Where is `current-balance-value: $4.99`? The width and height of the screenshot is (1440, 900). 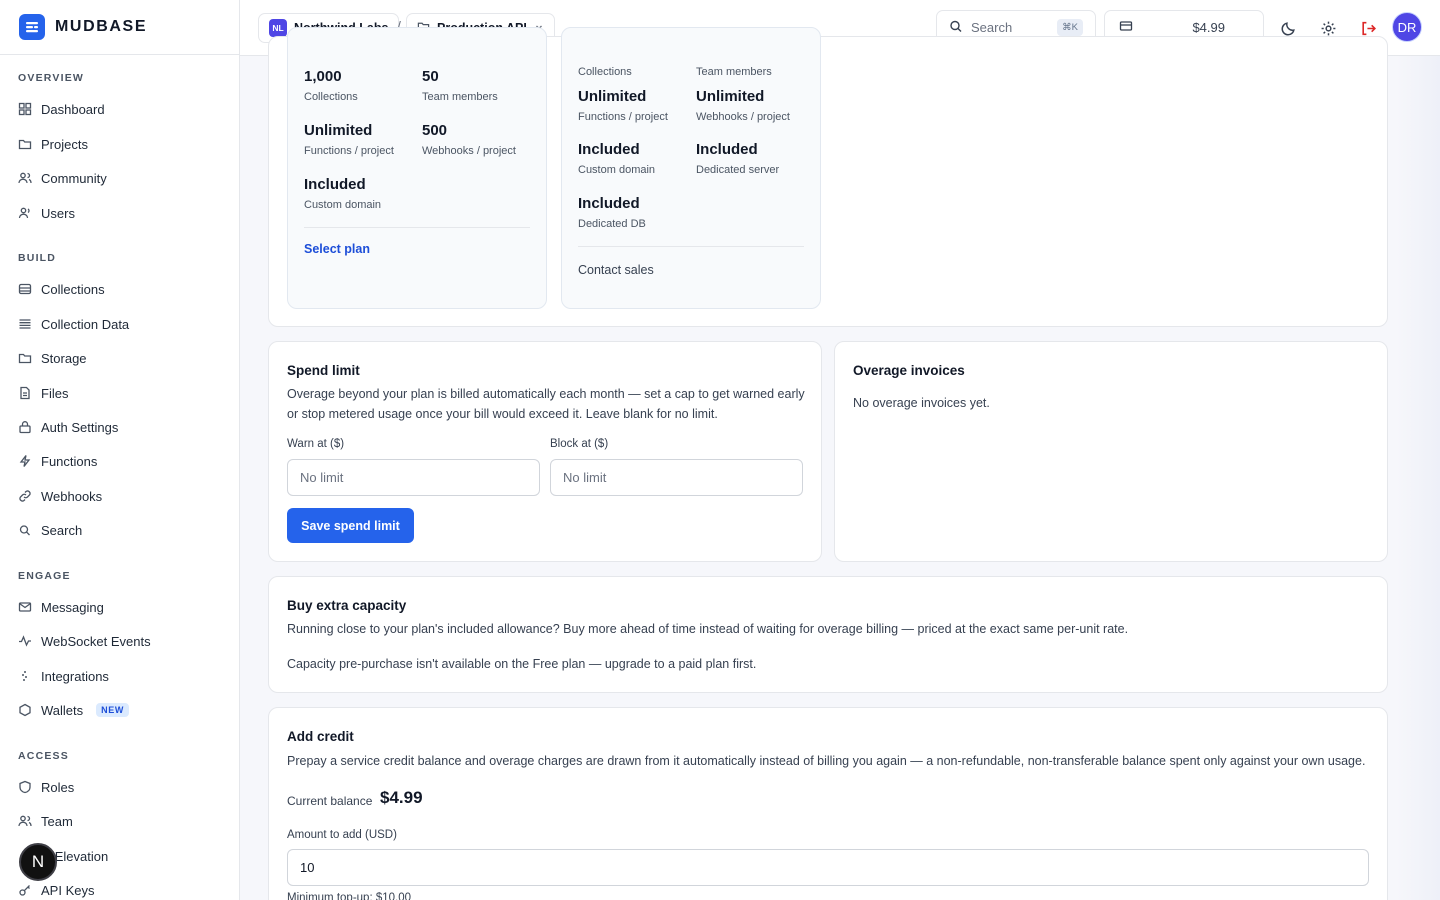
current-balance-value: $4.99 is located at coordinates (401, 797).